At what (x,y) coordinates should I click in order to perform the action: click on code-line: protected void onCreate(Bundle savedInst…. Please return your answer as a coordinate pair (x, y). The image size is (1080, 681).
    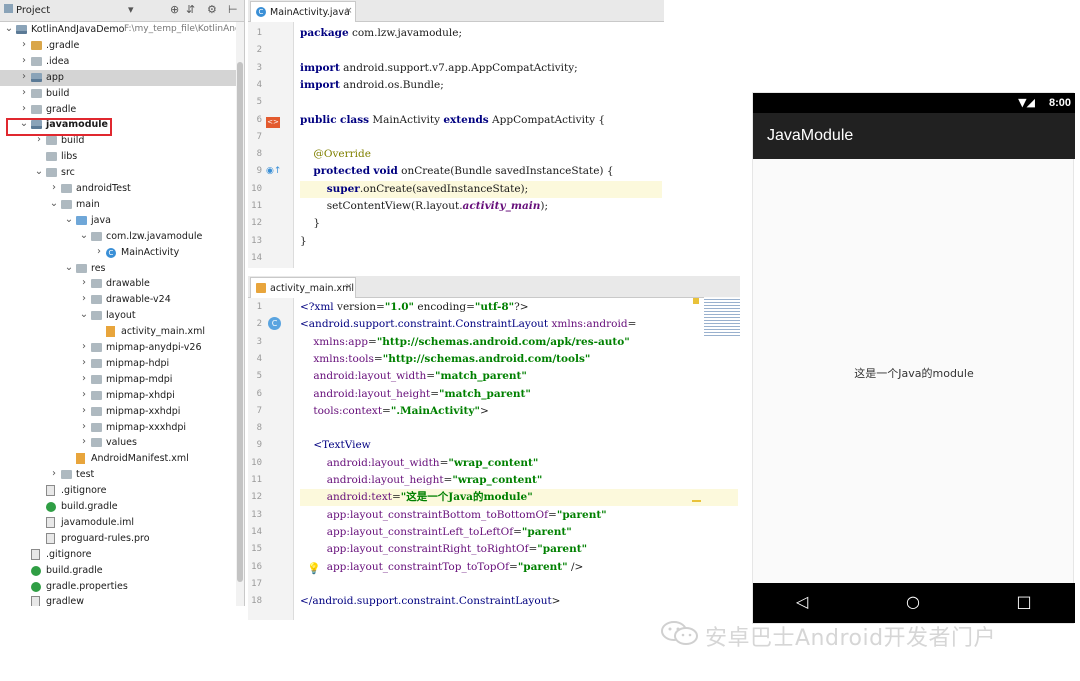
    Looking at the image, I should click on (481, 171).